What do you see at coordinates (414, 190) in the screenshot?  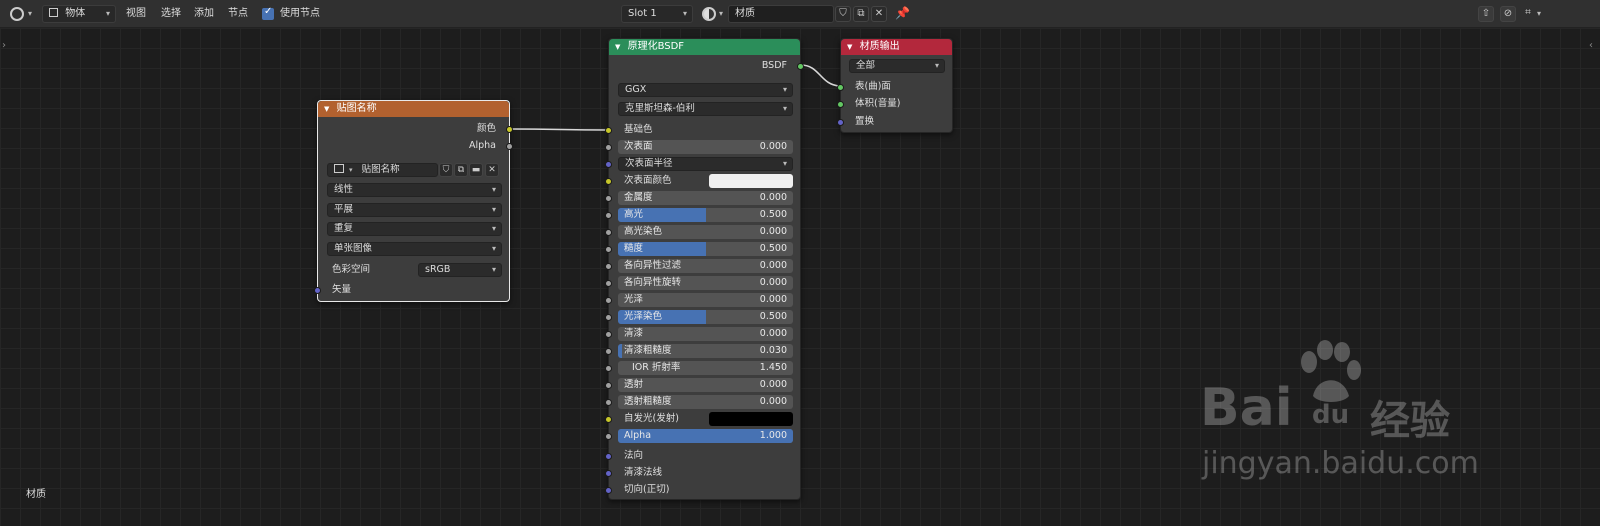 I see `interpolation-dropdown: 线性 ▾` at bounding box center [414, 190].